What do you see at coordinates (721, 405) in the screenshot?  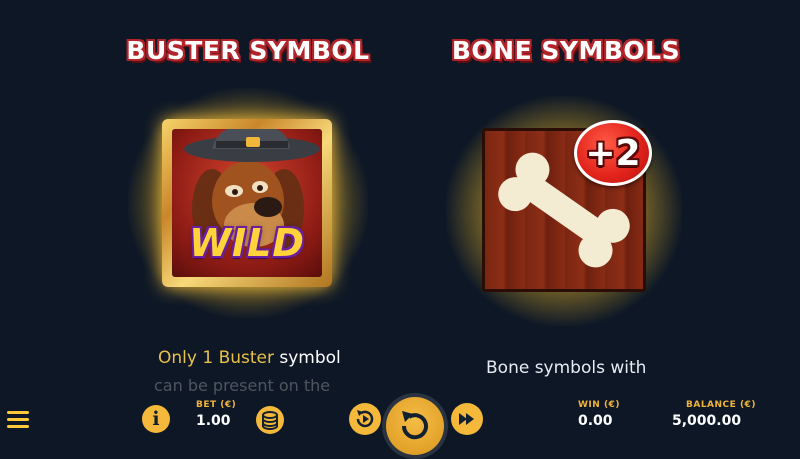 I see `balance-label: BALANCE (€)` at bounding box center [721, 405].